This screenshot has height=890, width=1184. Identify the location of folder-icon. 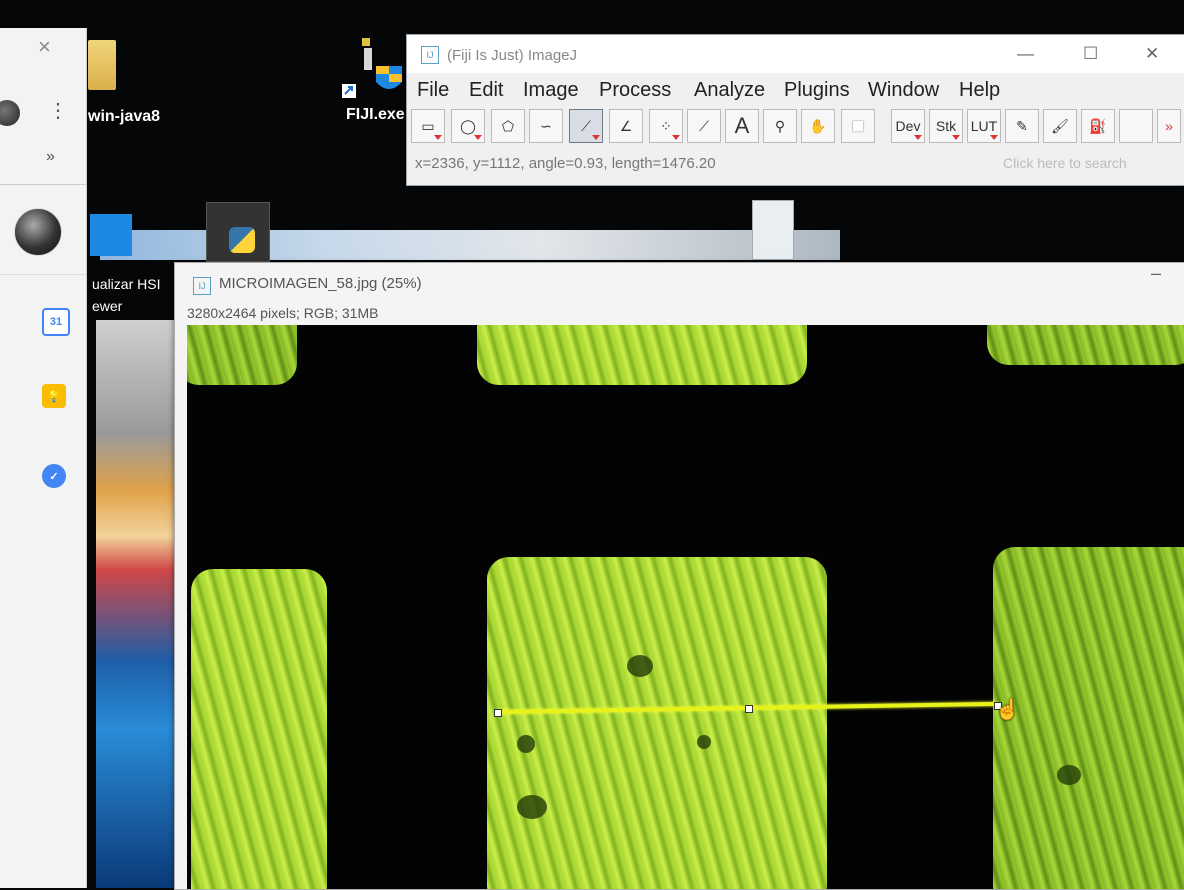
(102, 65).